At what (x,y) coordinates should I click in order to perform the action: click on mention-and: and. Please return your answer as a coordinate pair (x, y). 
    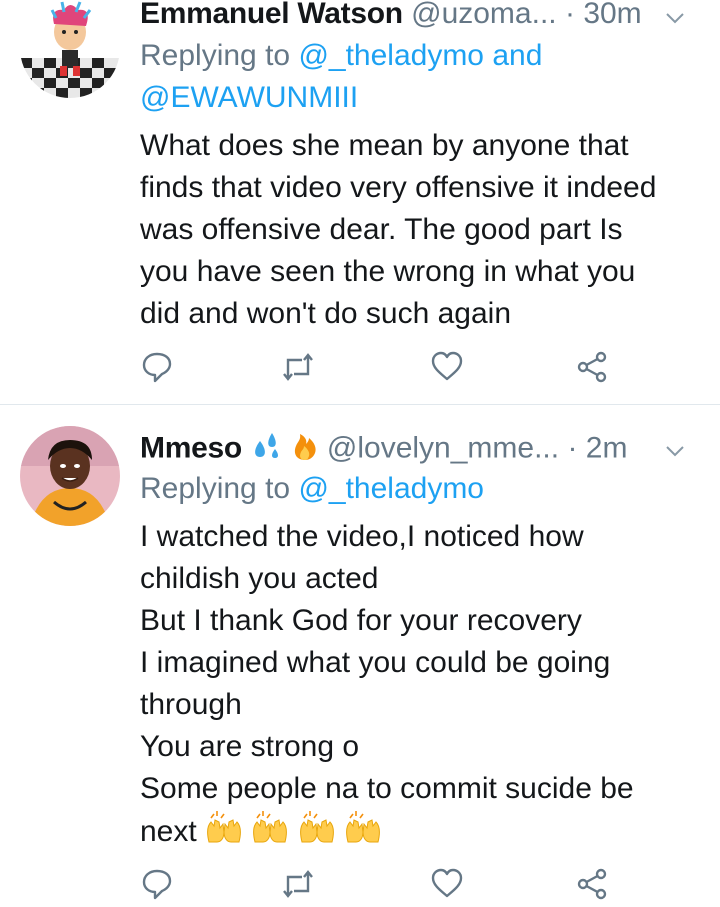
    Looking at the image, I should click on (517, 55).